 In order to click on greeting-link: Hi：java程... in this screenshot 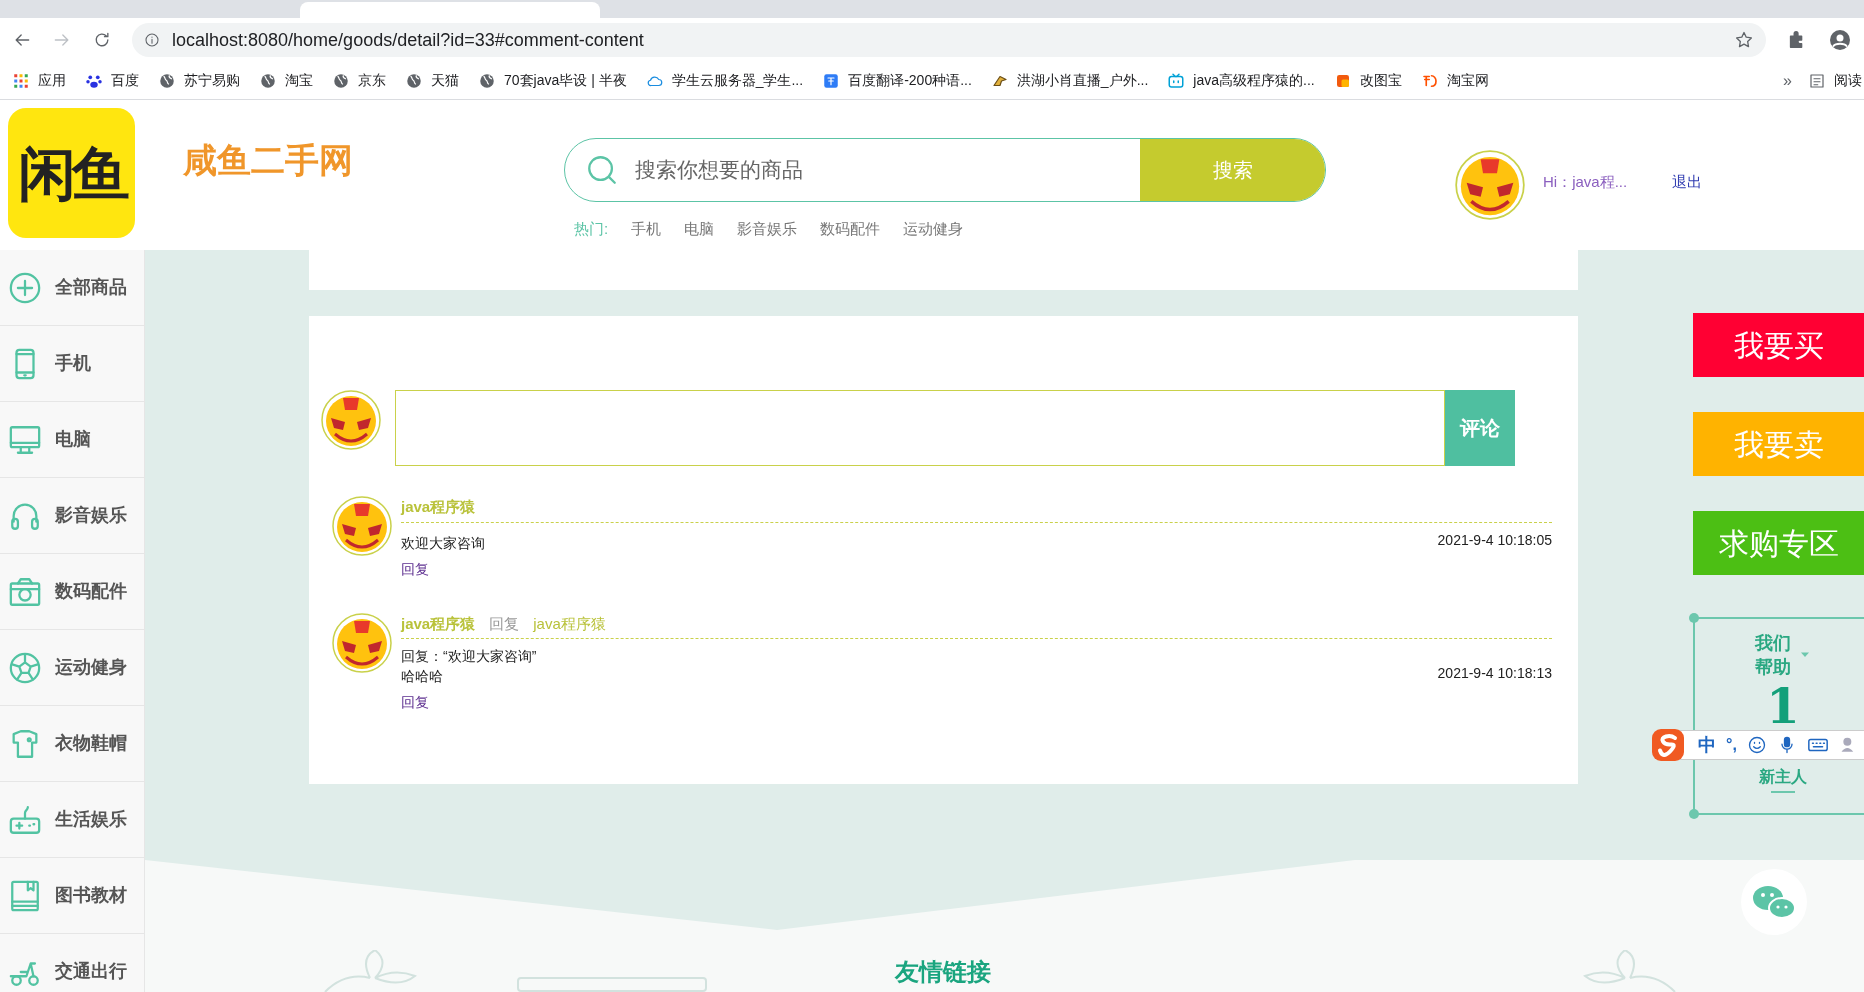, I will do `click(1585, 182)`.